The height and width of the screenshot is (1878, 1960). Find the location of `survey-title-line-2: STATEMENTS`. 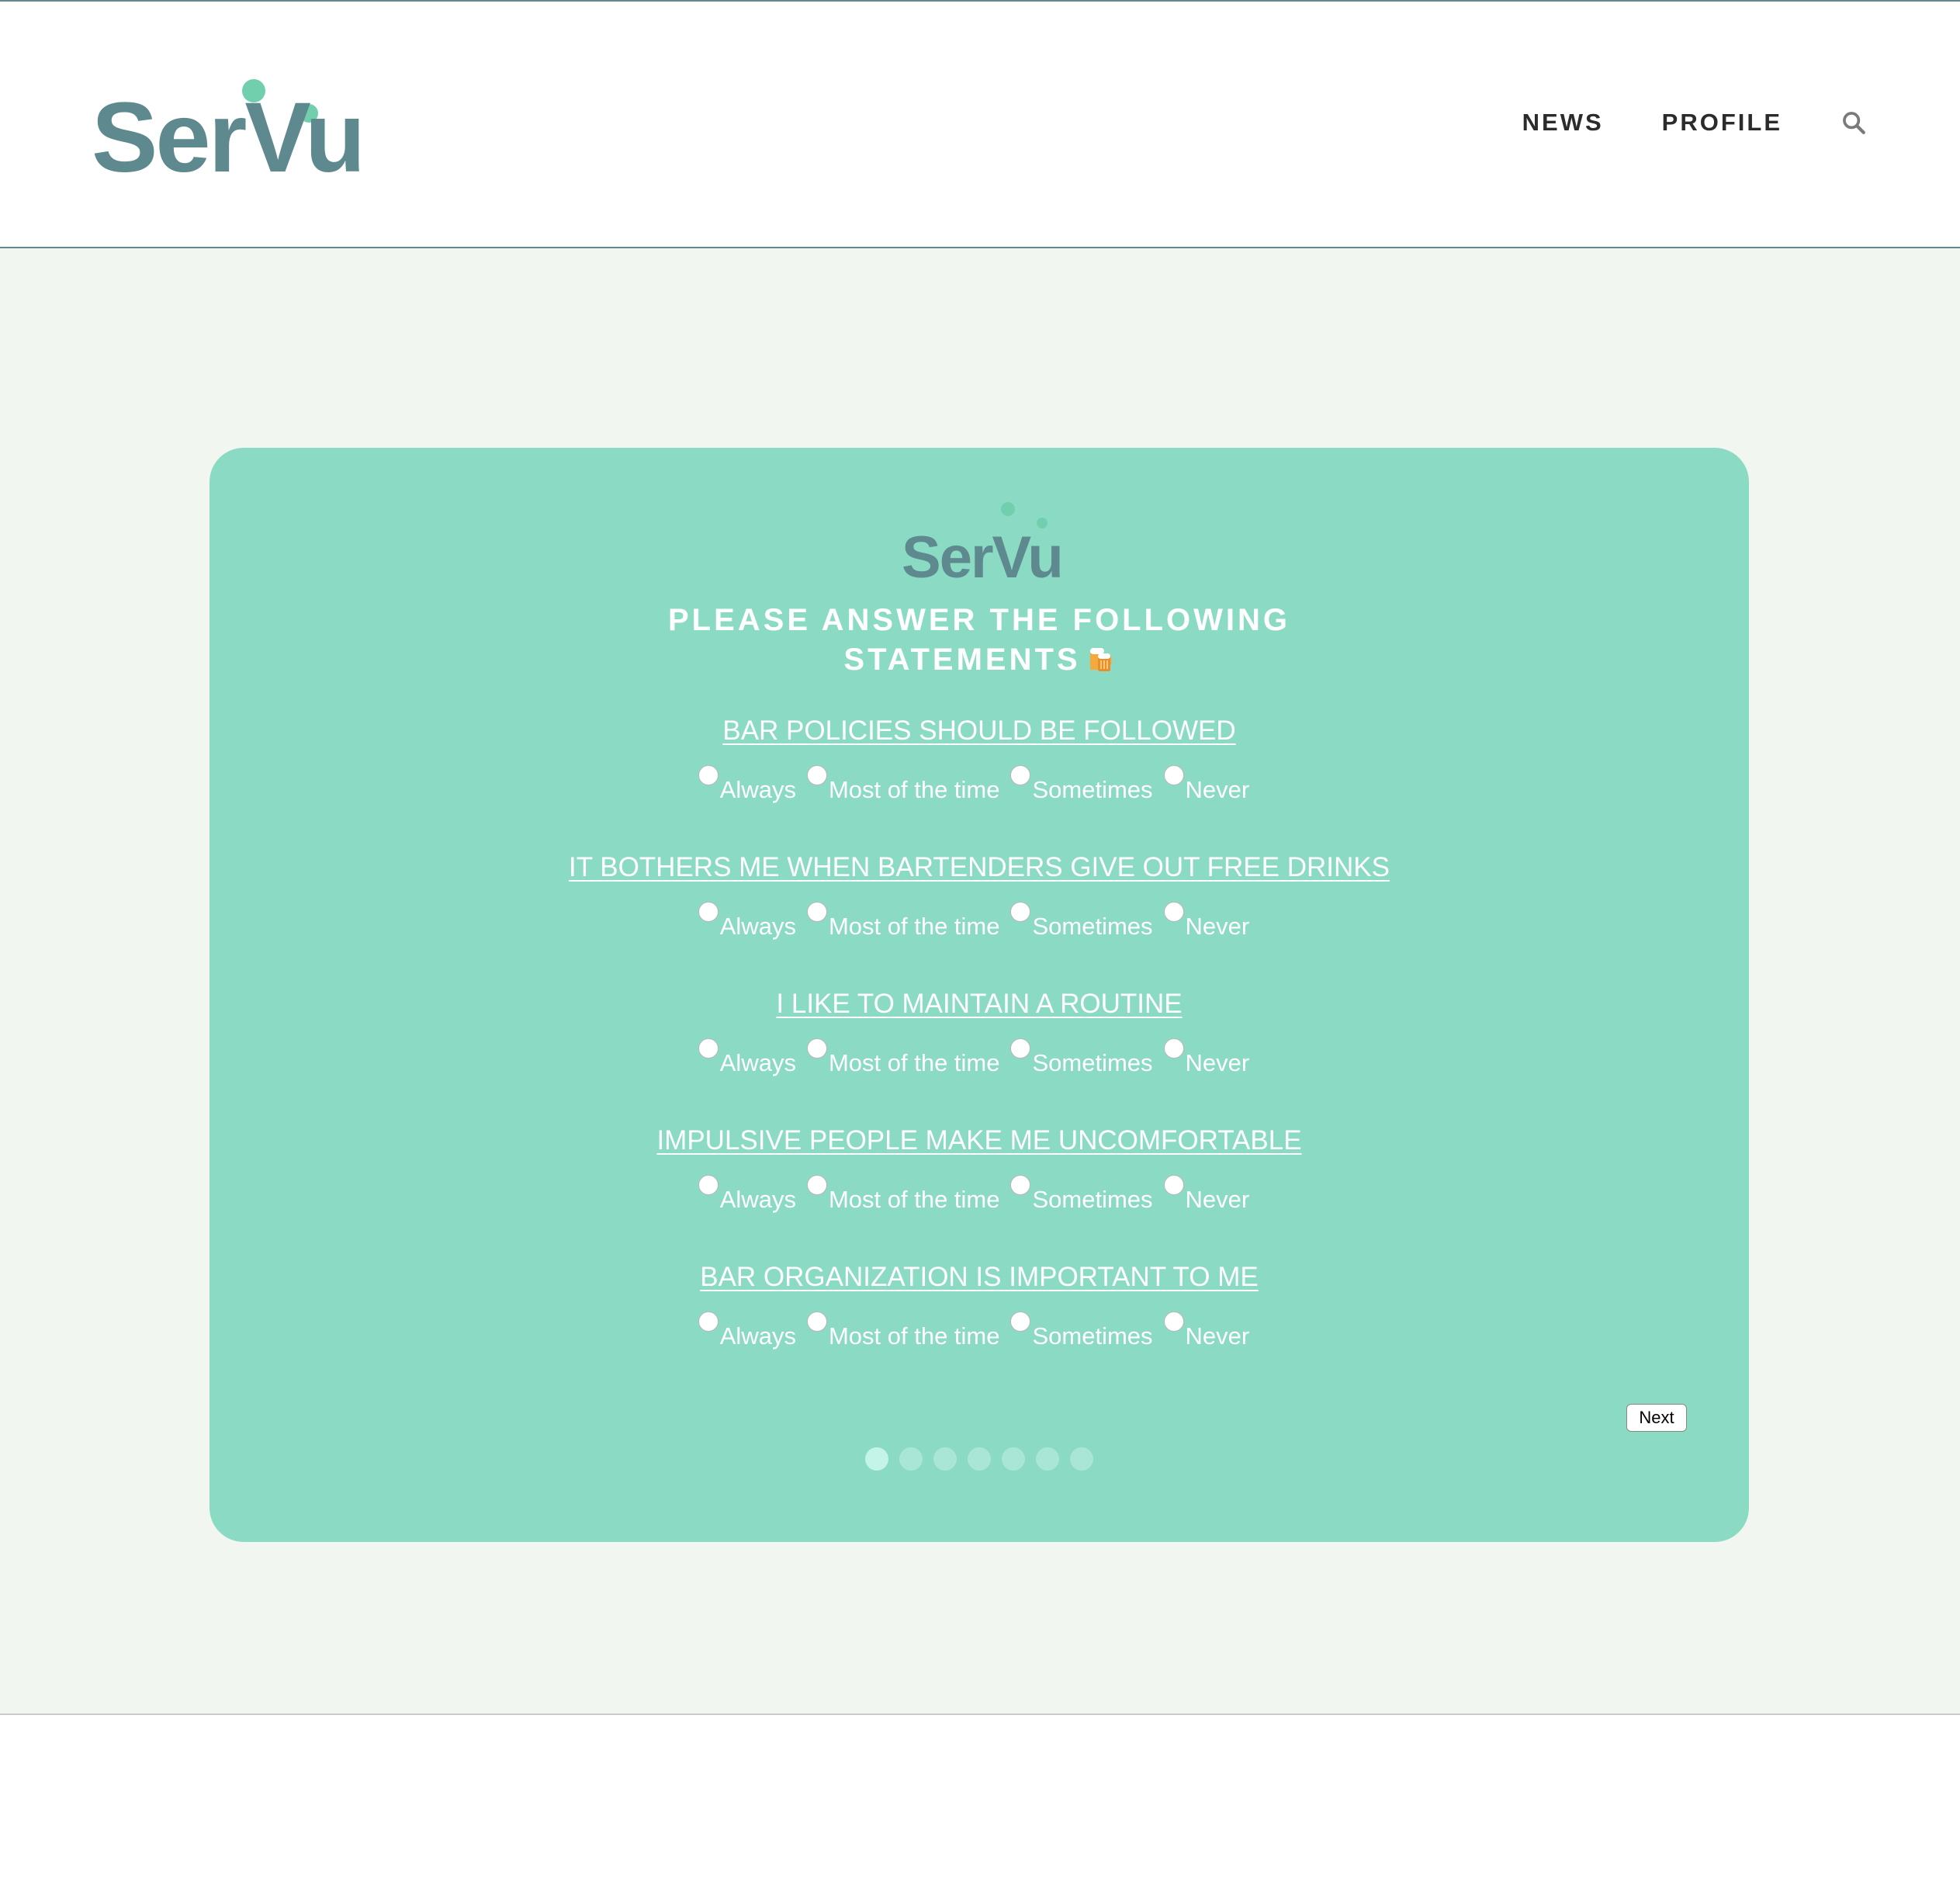

survey-title-line-2: STATEMENTS is located at coordinates (979, 660).